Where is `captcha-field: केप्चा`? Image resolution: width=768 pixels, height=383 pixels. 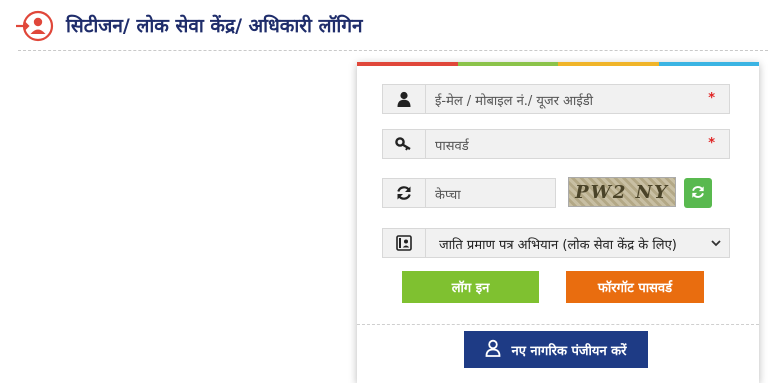
captcha-field: केप्चा is located at coordinates (469, 193).